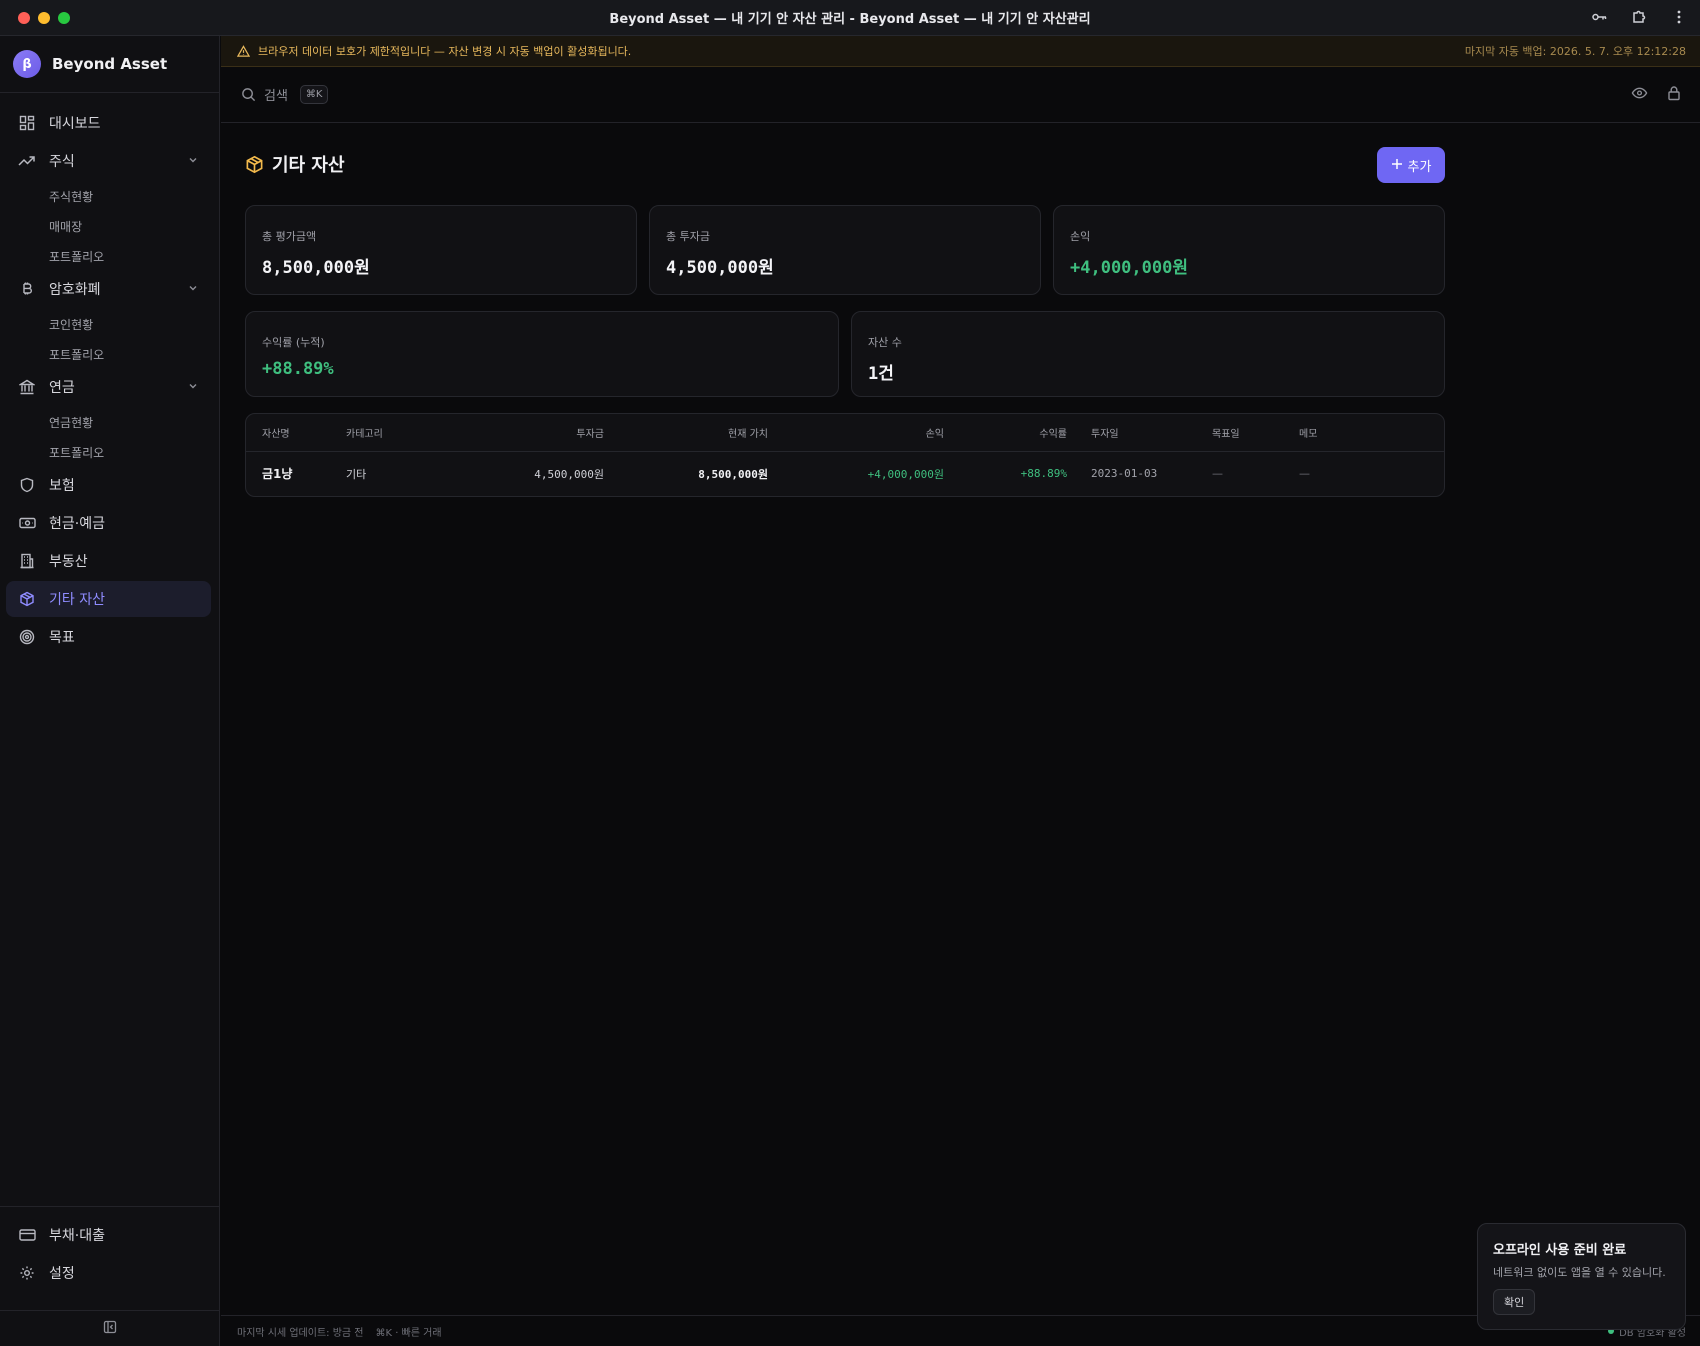  I want to click on sidebar-item-pension: 연금, so click(108, 387).